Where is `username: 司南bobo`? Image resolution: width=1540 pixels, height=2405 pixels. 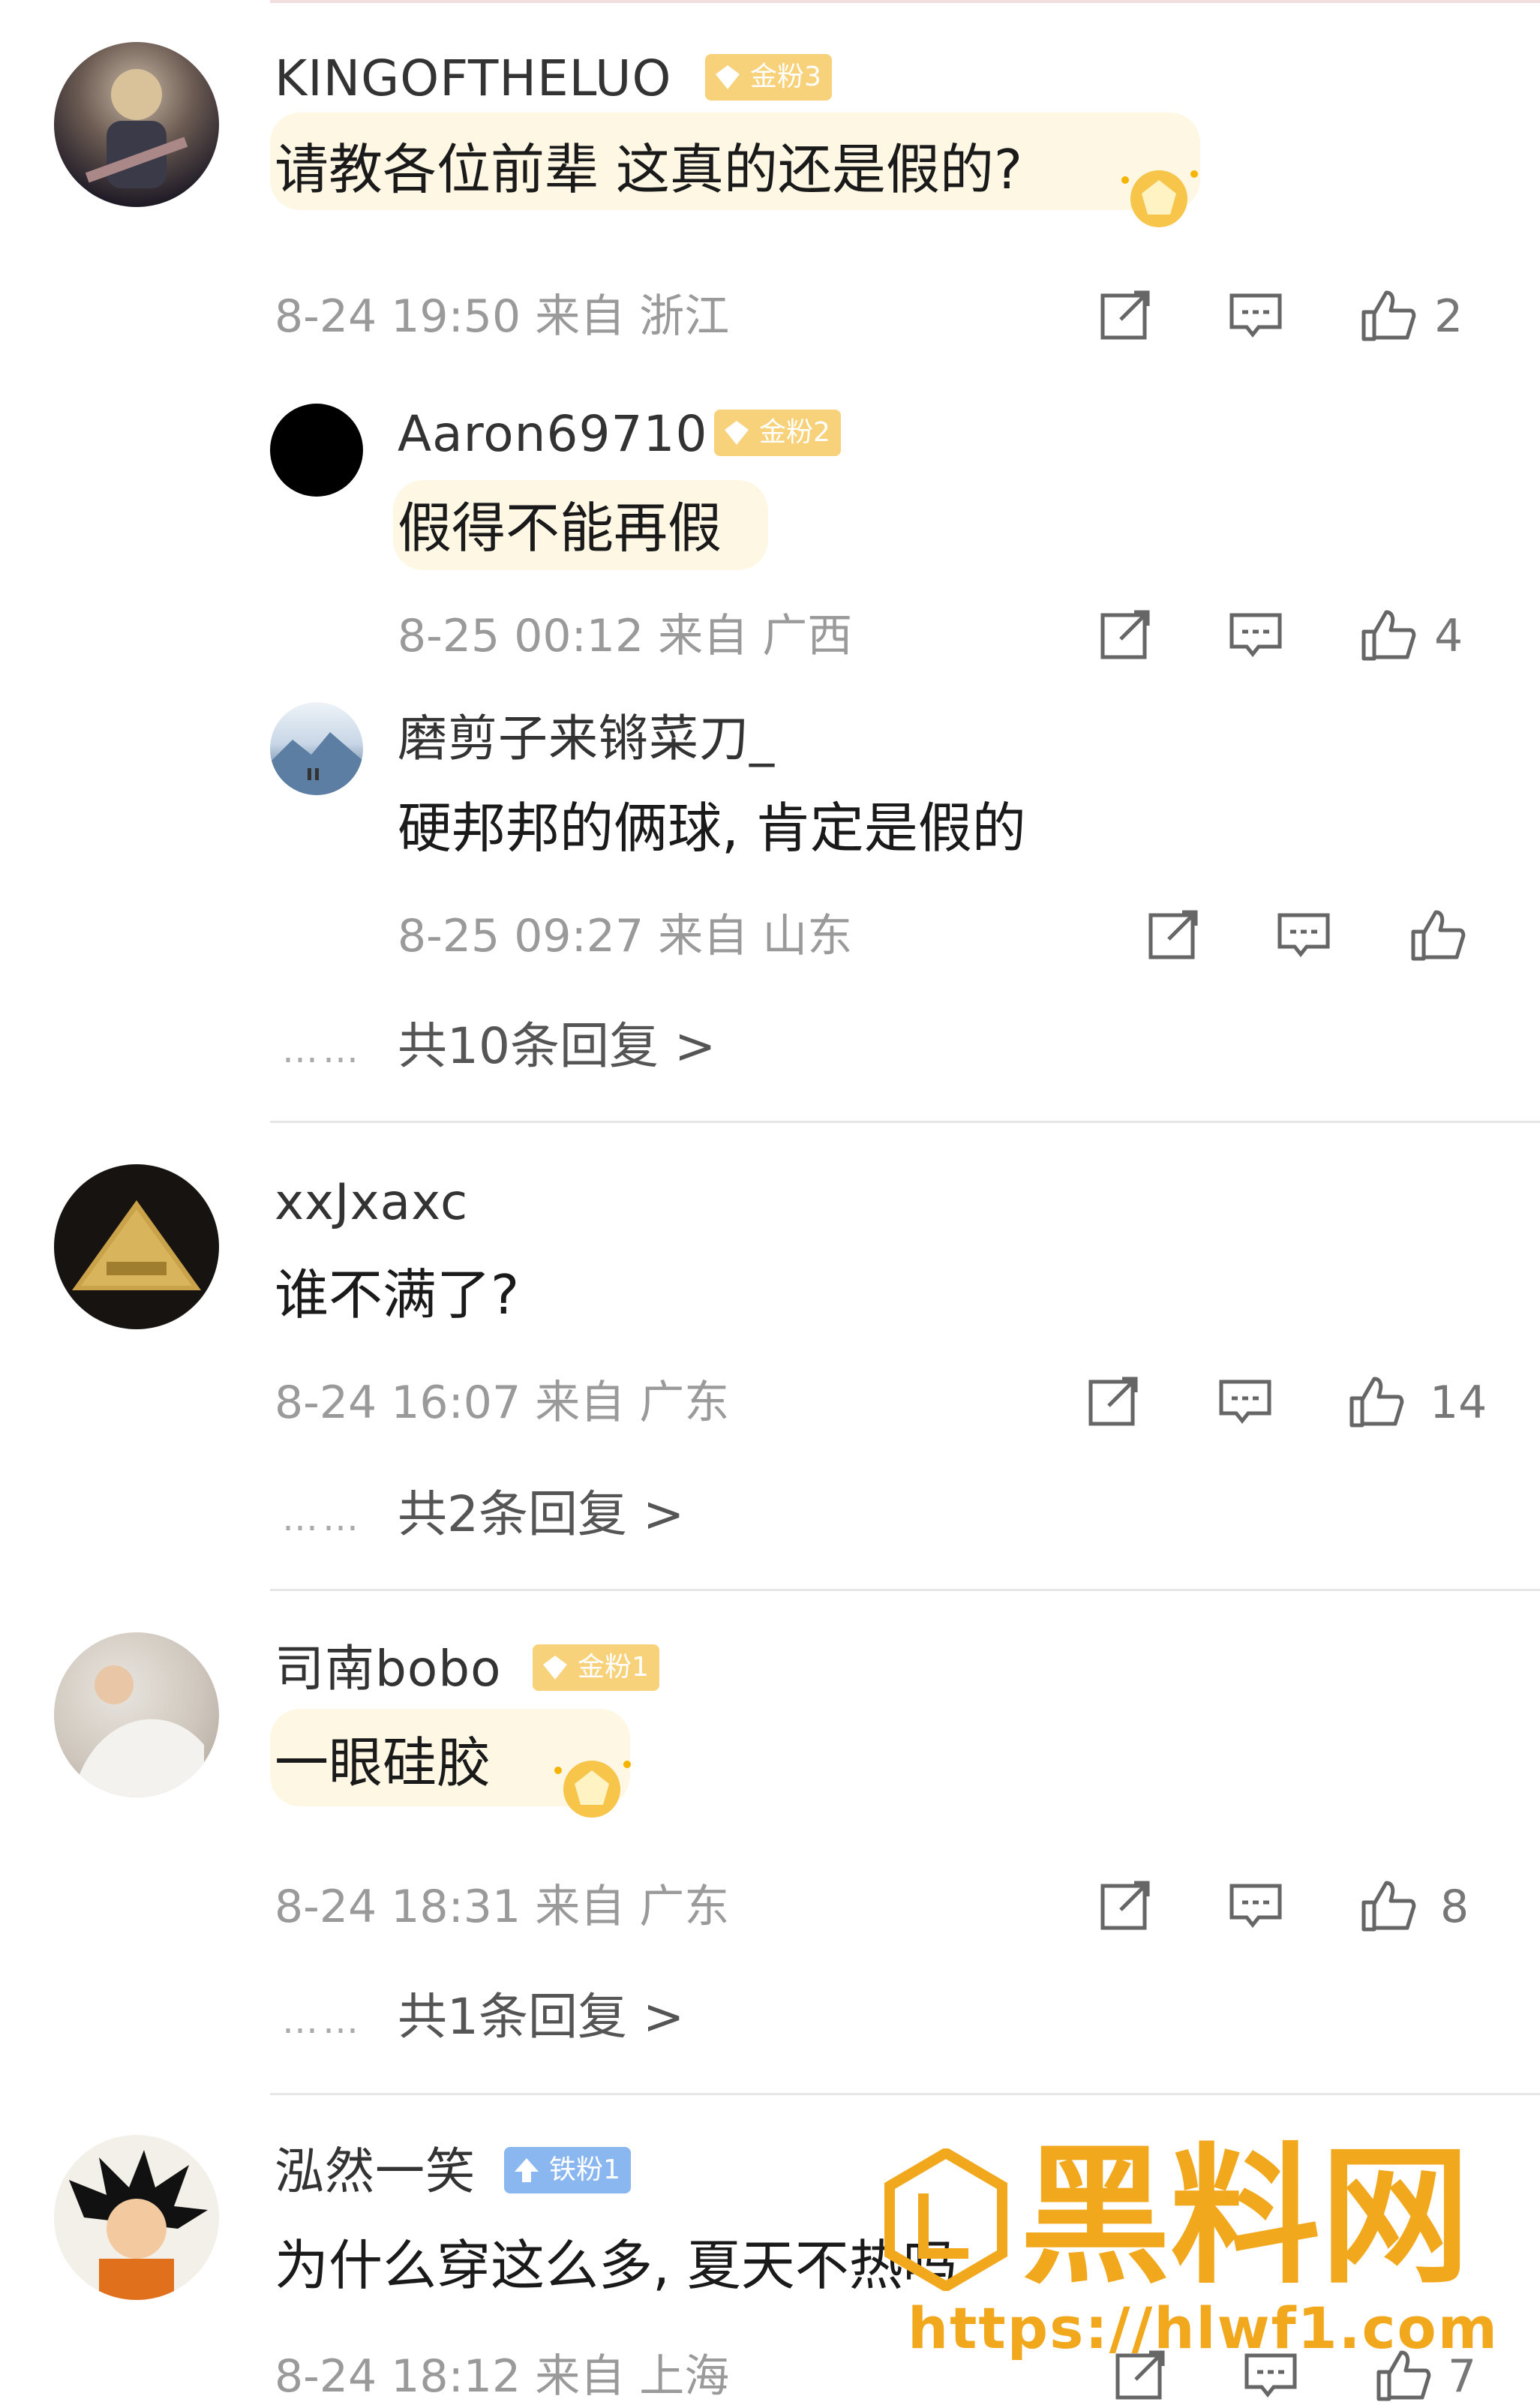
username: 司南bobo is located at coordinates (388, 1669).